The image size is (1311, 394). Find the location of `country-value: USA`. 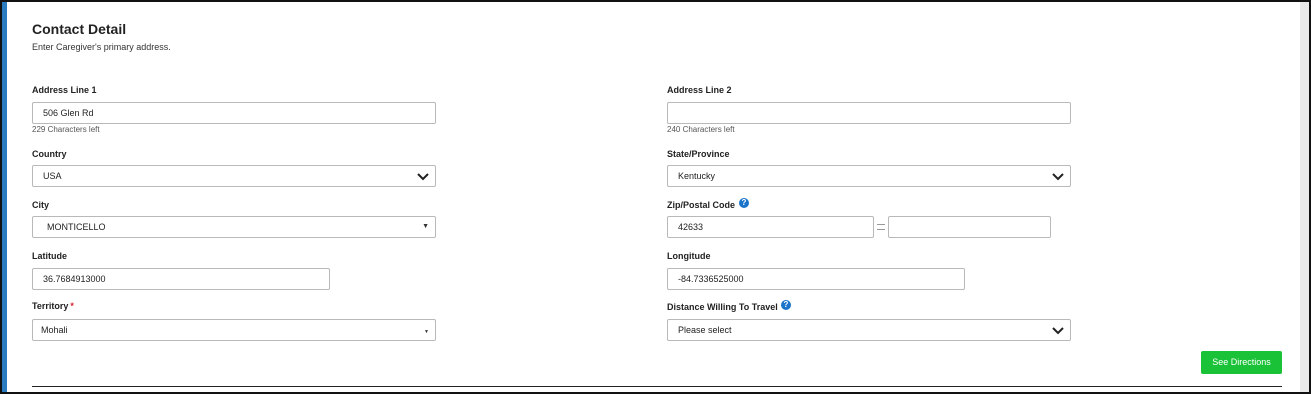

country-value: USA is located at coordinates (52, 176).